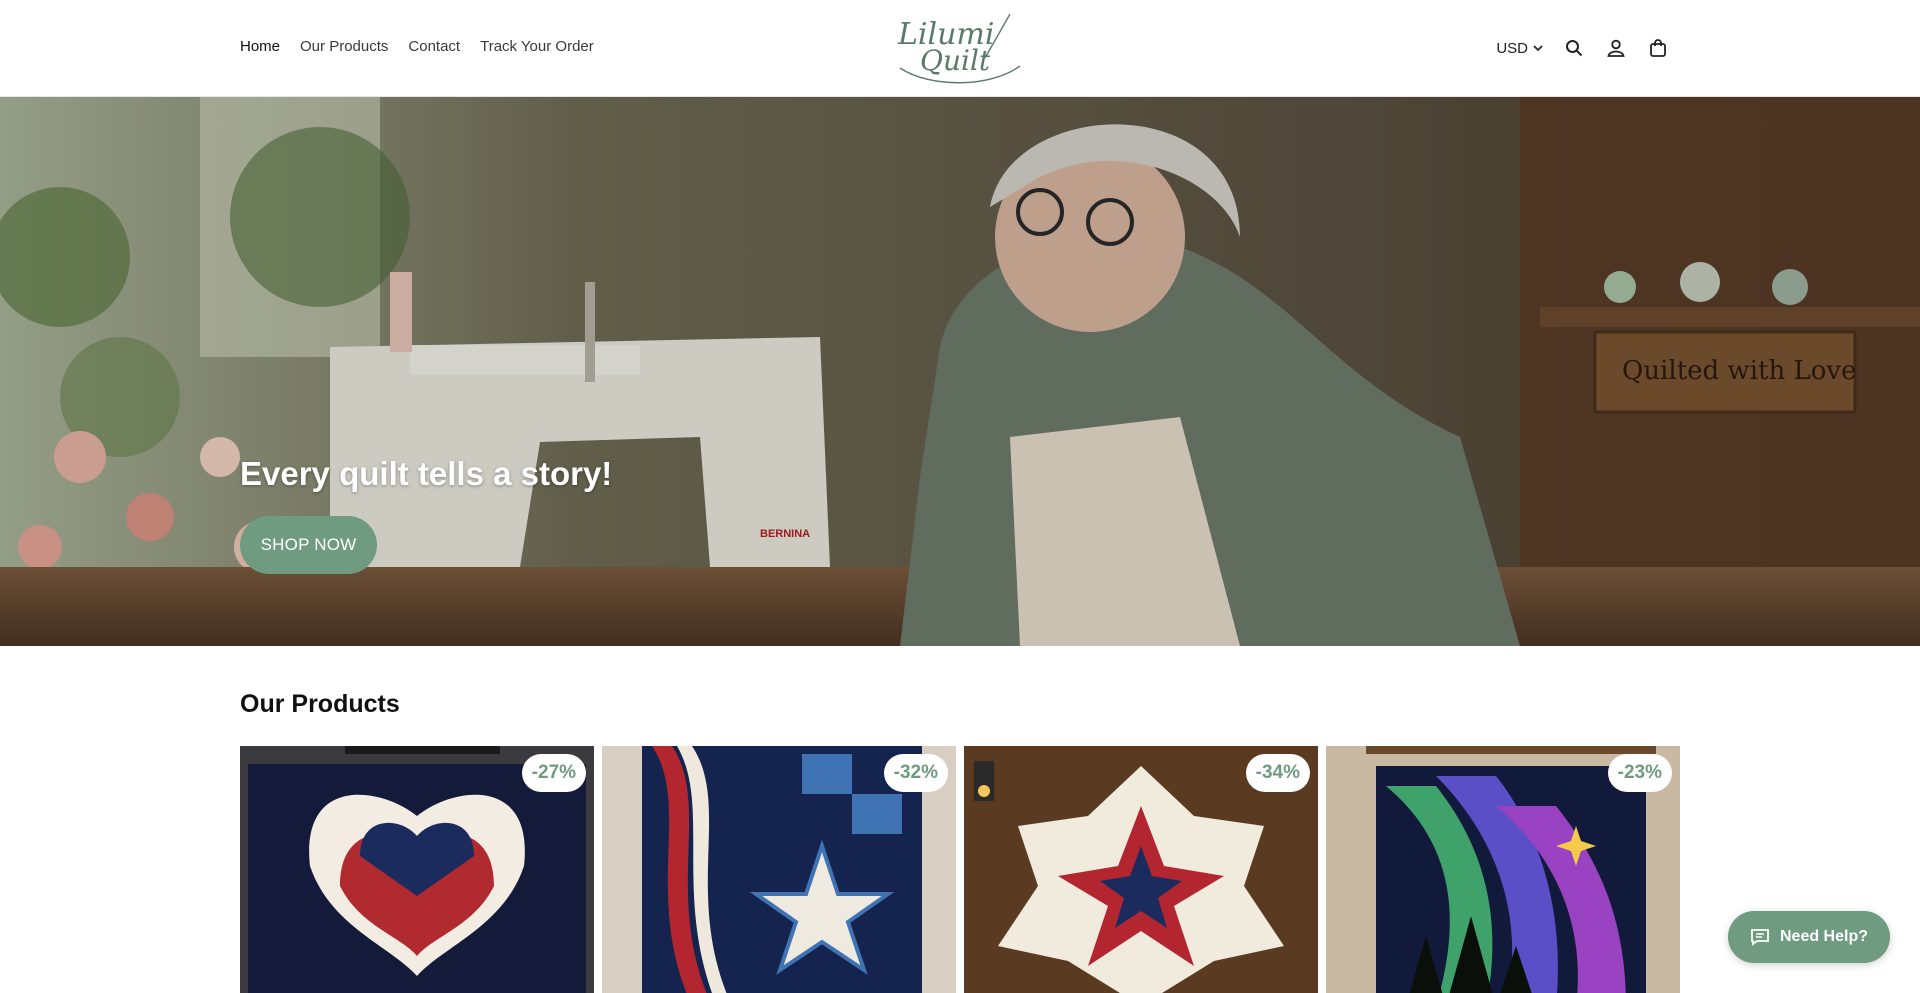 This screenshot has width=1920, height=993. I want to click on product-card: -23%, so click(1503, 869).